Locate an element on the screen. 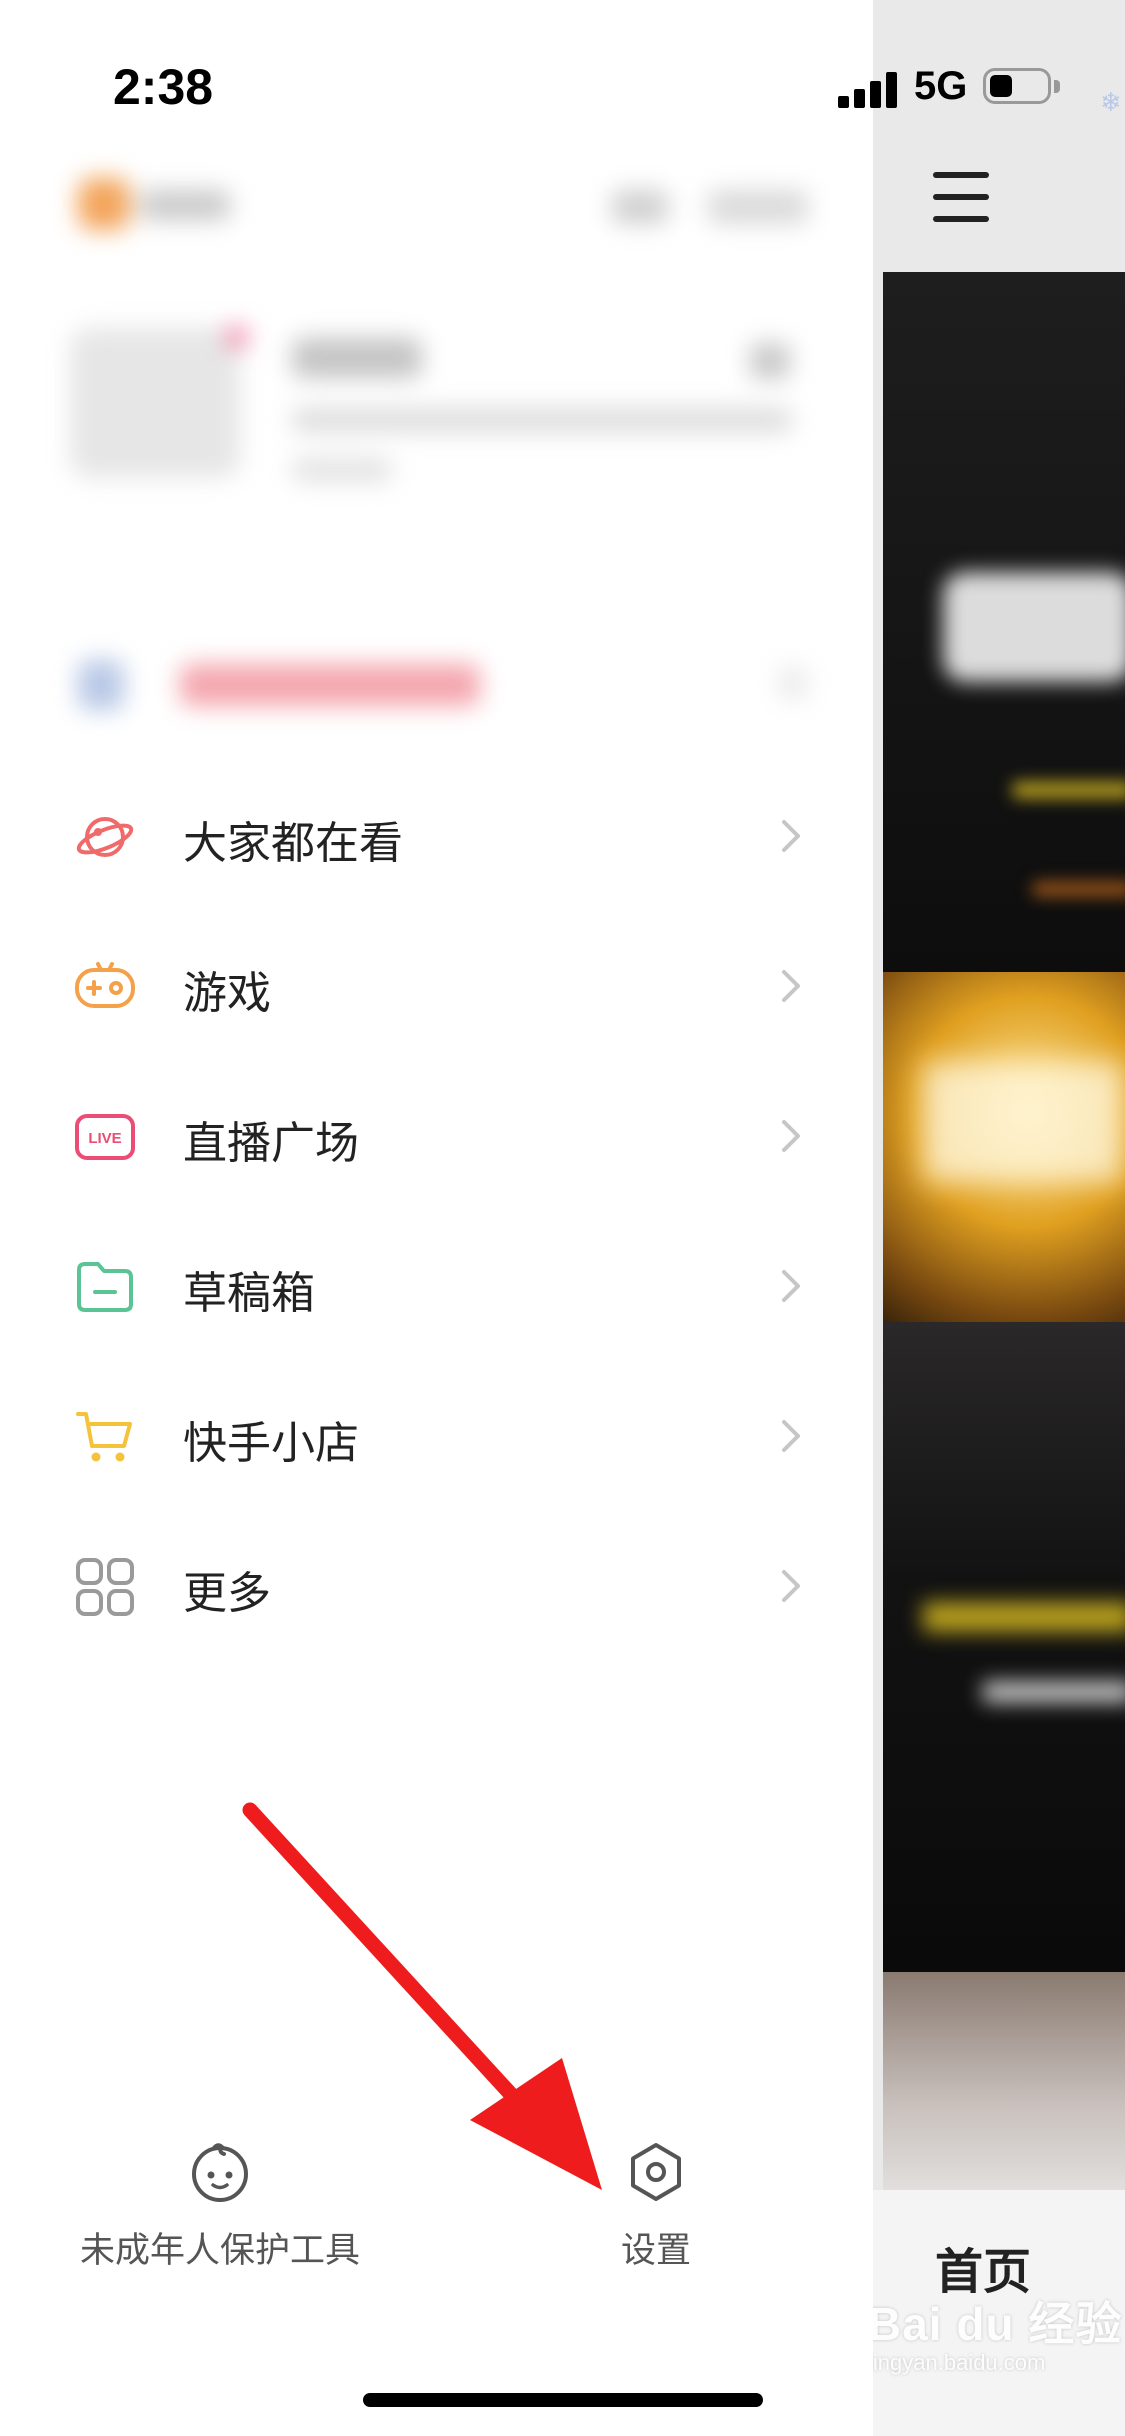 The image size is (1125, 2436). battery-icon is located at coordinates (1024, 88).